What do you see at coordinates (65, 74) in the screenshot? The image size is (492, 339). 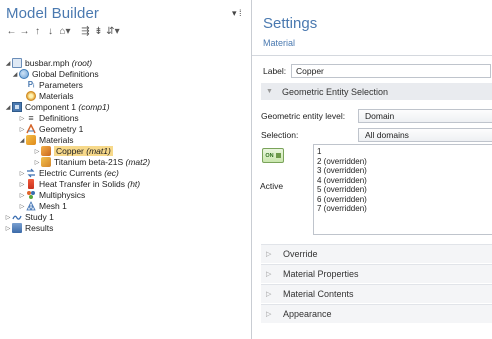 I see `tree-item-label: Global Definitions` at bounding box center [65, 74].